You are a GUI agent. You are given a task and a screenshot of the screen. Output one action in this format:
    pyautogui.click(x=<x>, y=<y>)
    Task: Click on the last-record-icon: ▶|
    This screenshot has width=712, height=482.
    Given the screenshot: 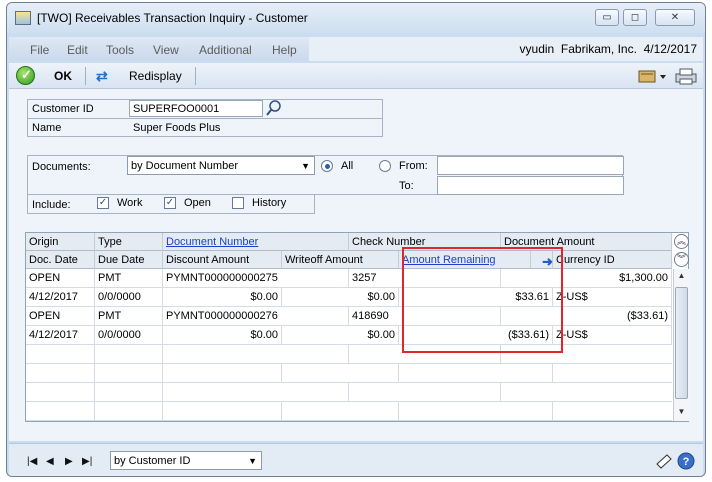 What is the action you would take?
    pyautogui.click(x=87, y=461)
    